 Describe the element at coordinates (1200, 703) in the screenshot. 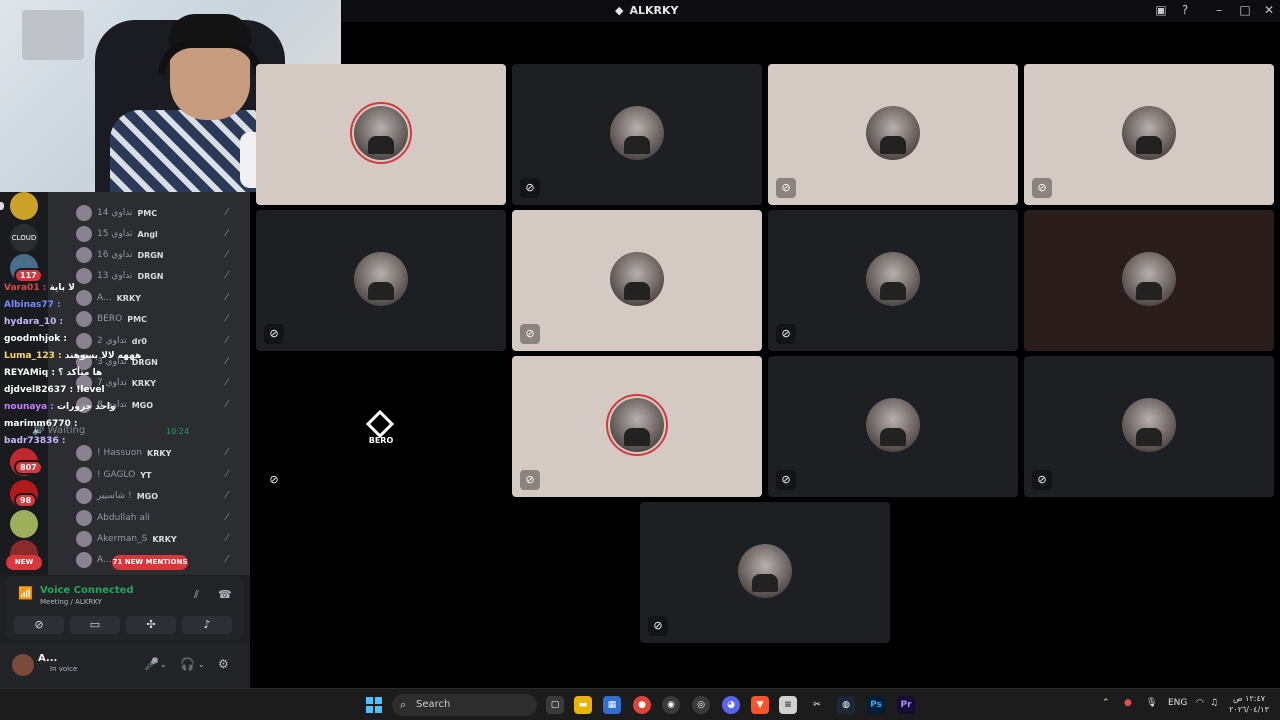

I see `wifi-icon: ◠` at that location.